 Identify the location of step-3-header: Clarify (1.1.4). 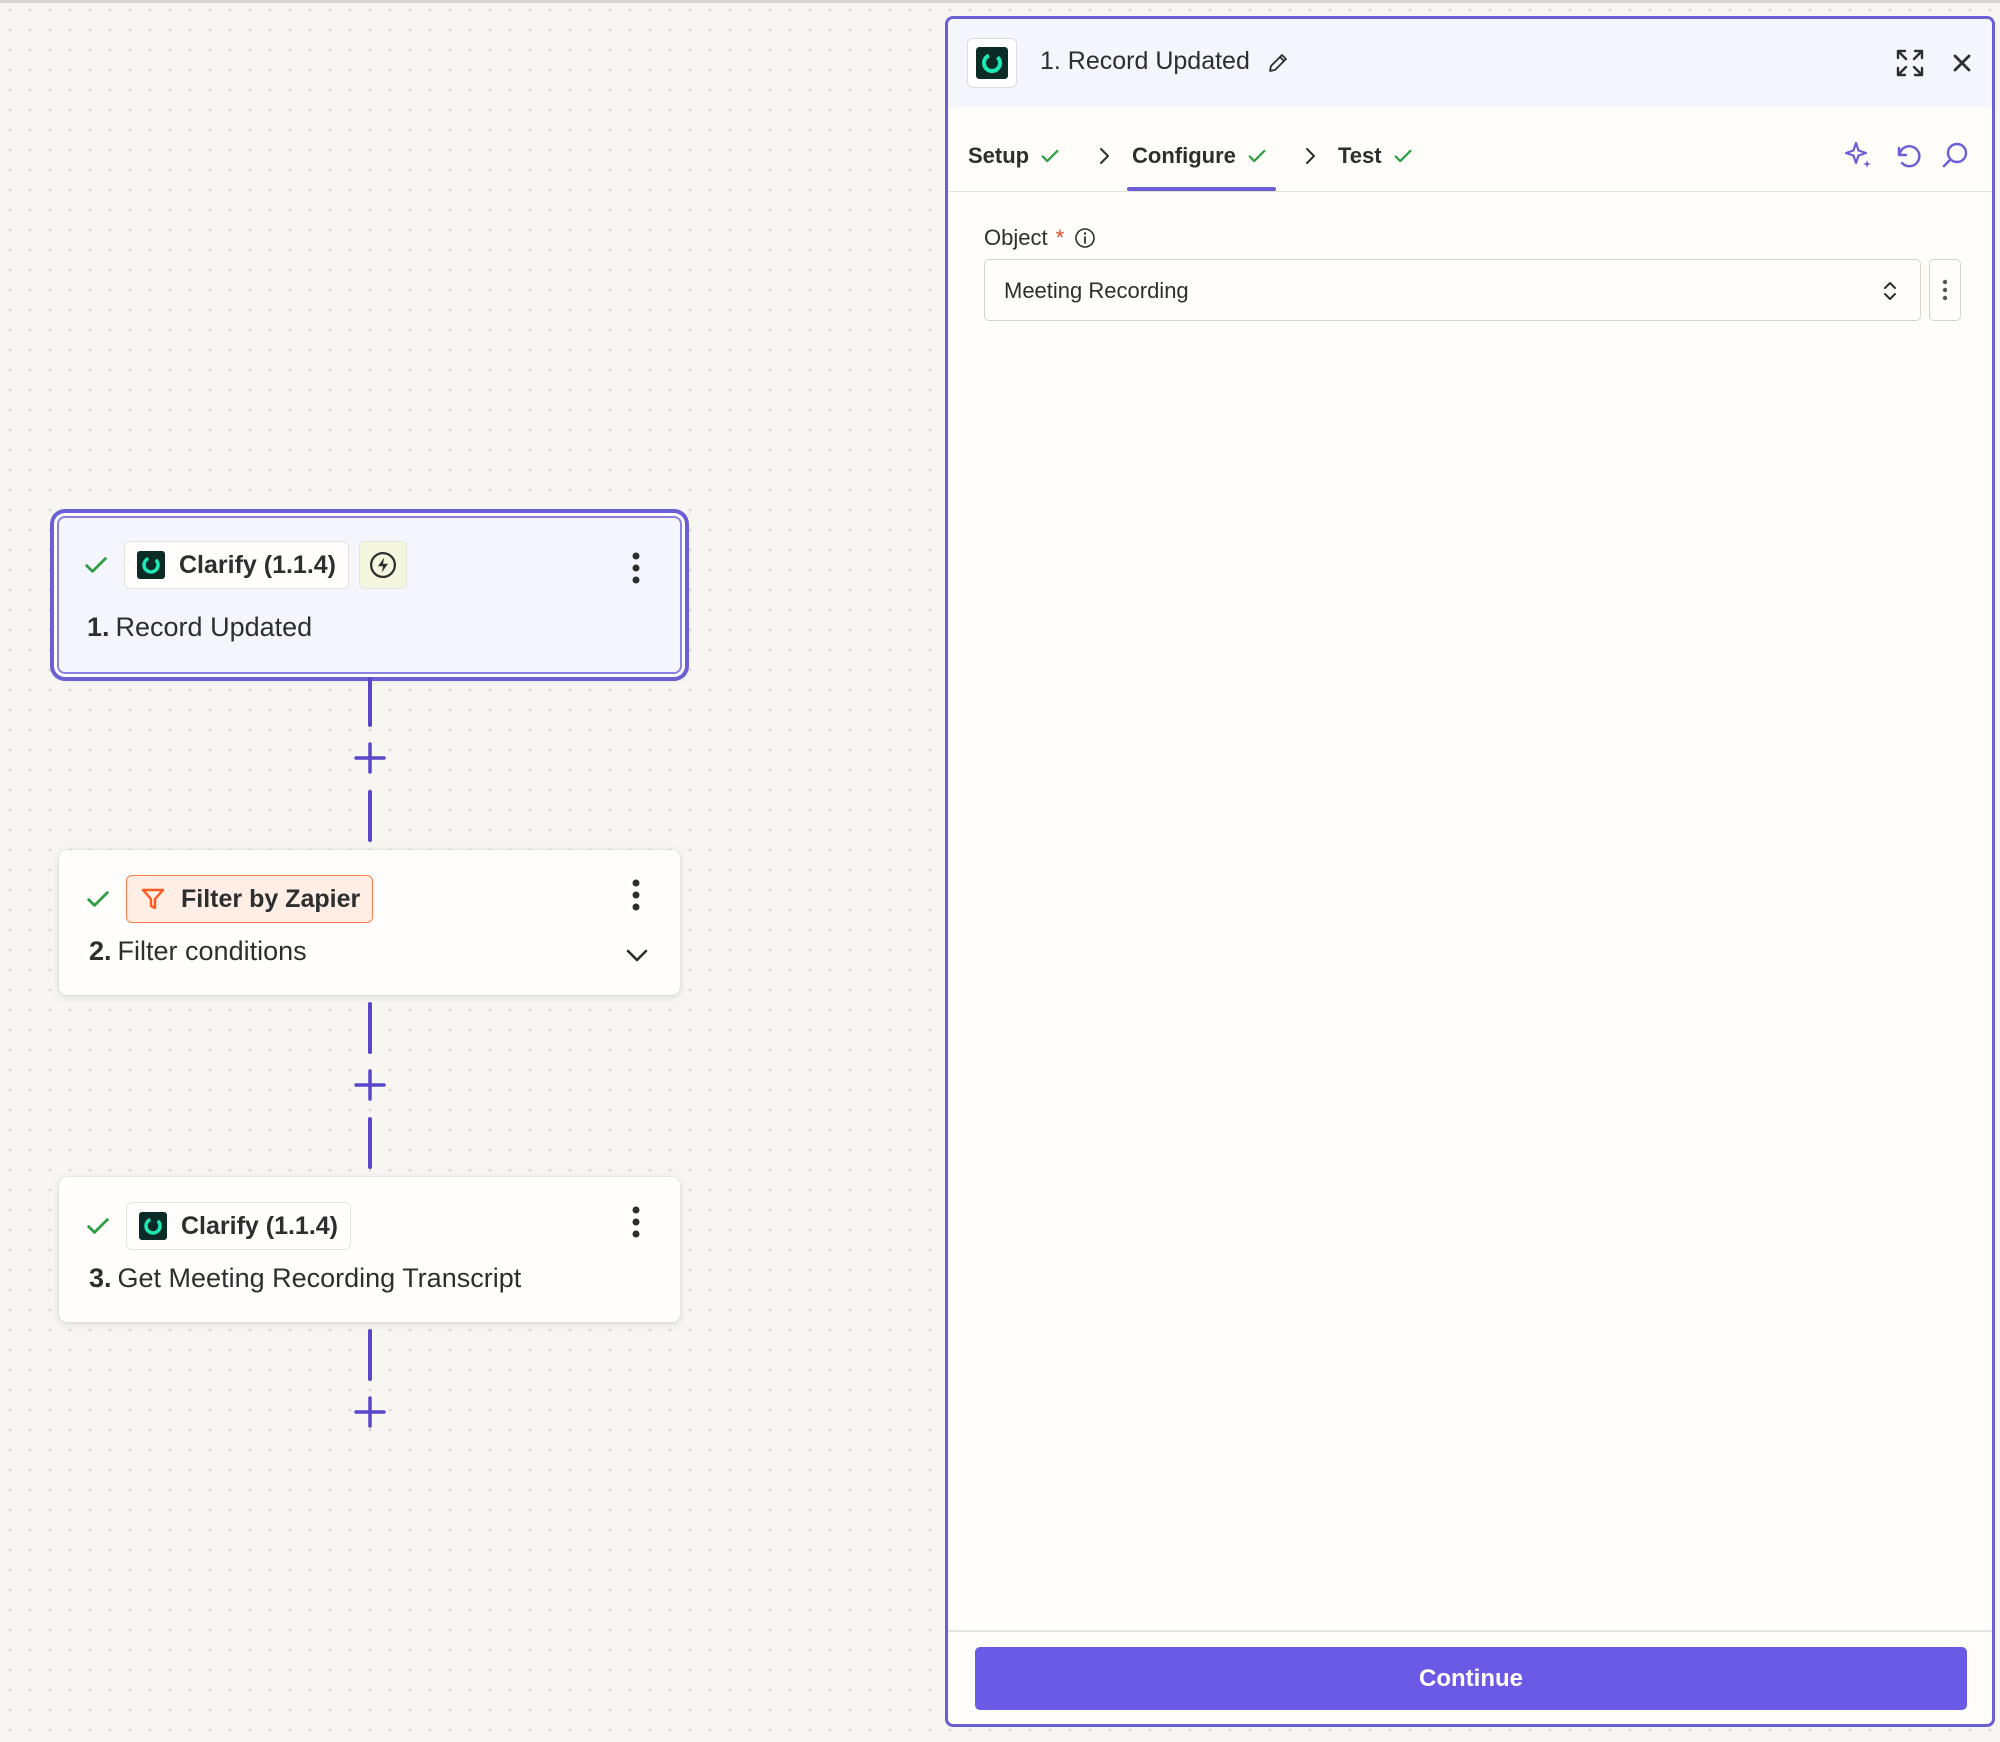
(218, 1226).